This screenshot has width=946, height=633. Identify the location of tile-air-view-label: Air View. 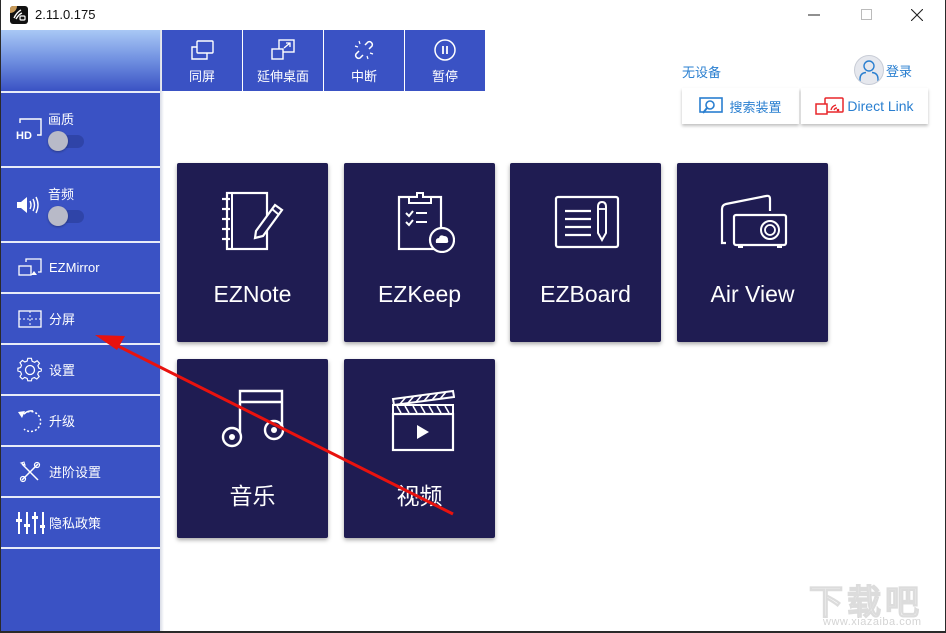
(752, 294).